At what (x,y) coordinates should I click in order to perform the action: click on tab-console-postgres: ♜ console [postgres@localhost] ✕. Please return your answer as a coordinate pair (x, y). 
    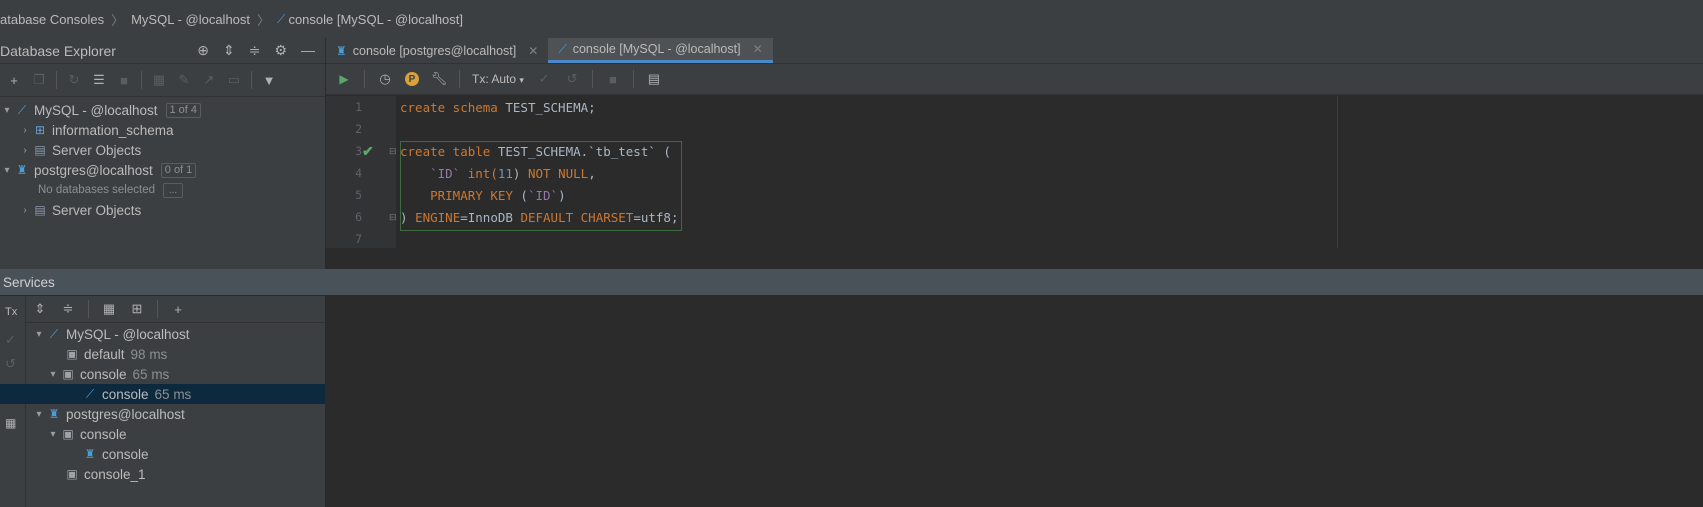
    Looking at the image, I should click on (437, 50).